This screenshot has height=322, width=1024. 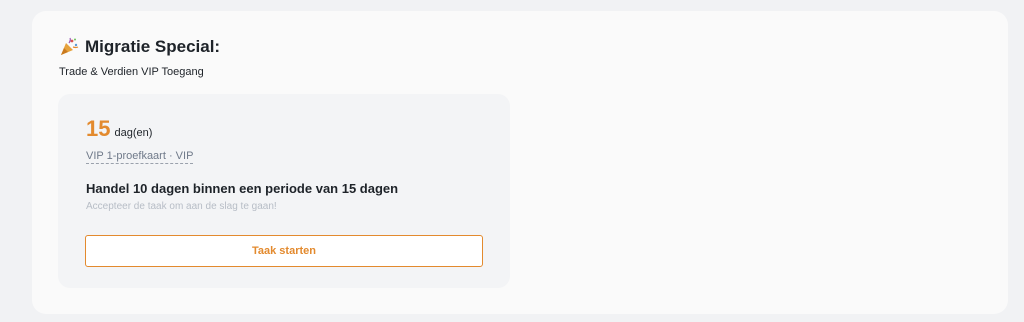 I want to click on panel-header: Migratie Special:, so click(x=139, y=47).